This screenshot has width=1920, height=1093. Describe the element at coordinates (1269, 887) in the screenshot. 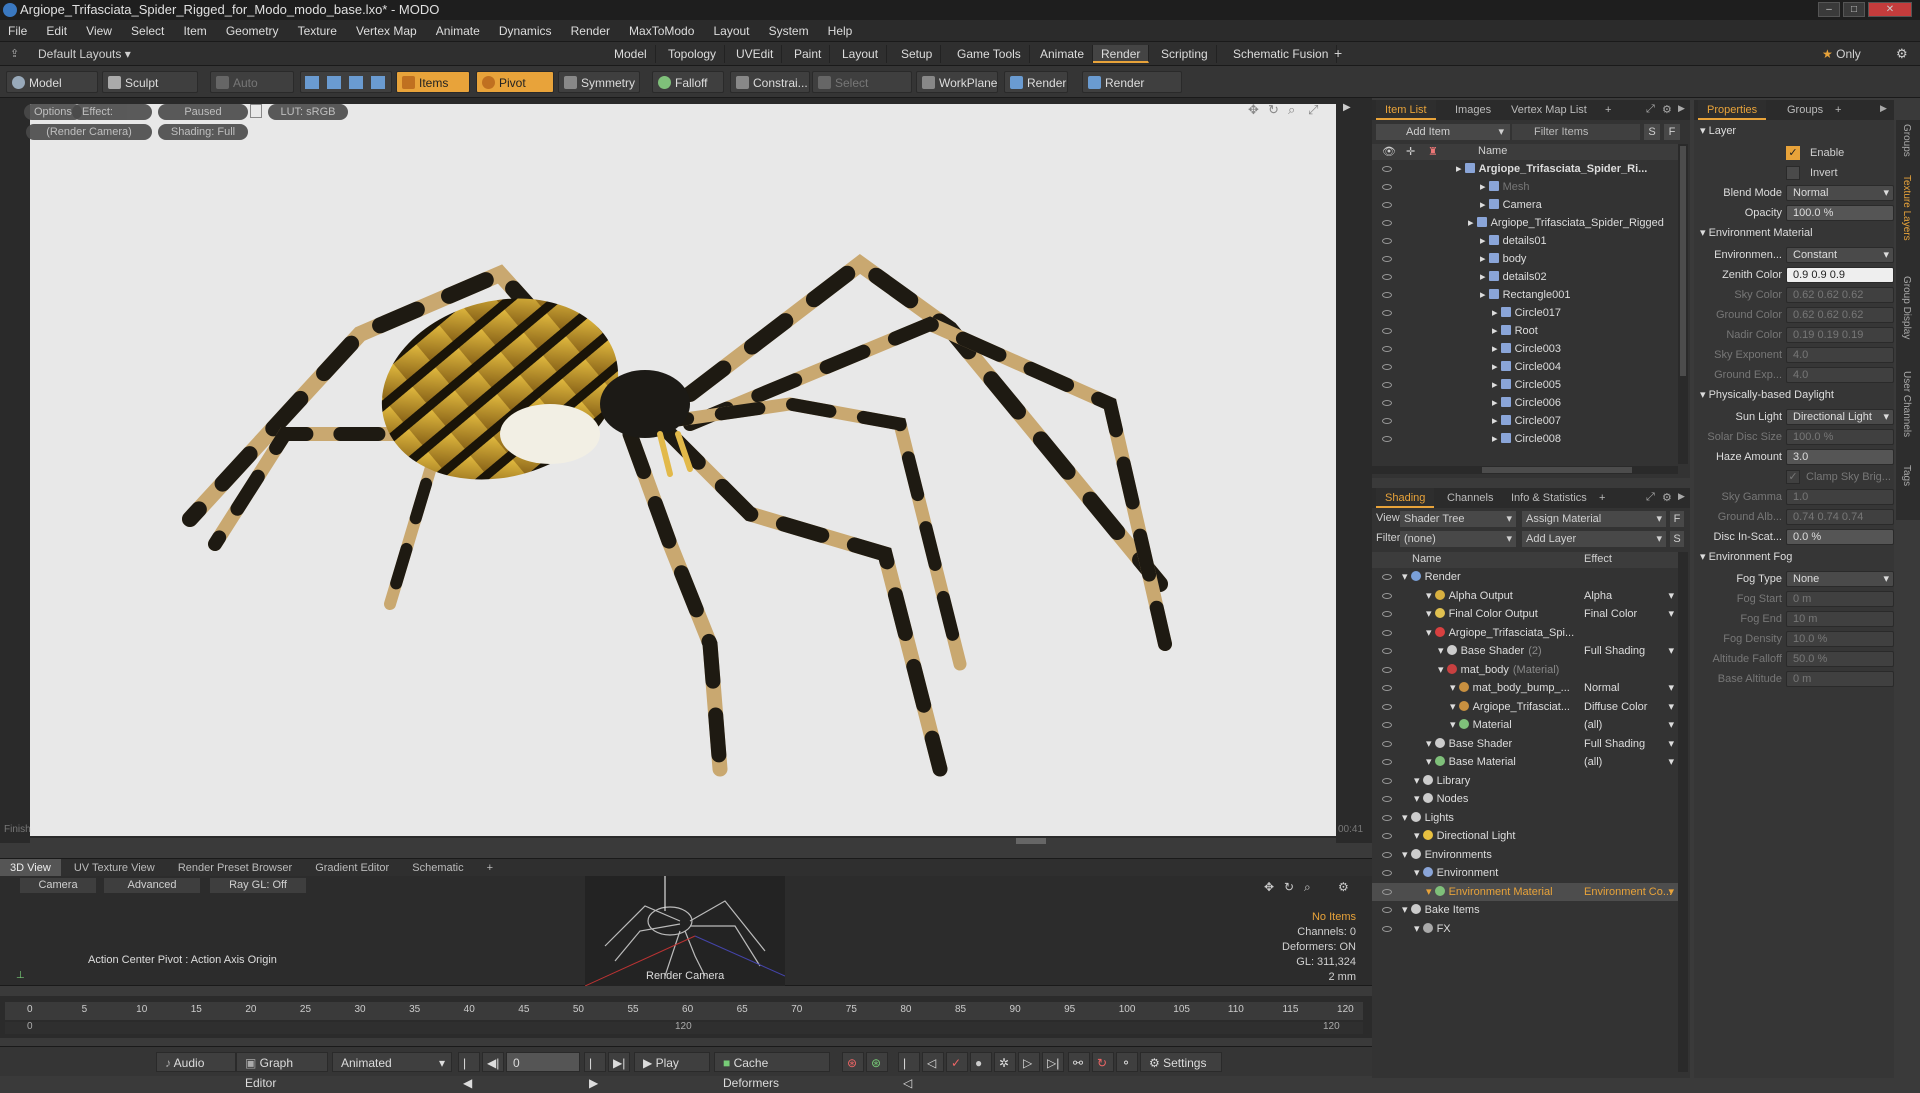

I see `move-icon: ✥` at that location.